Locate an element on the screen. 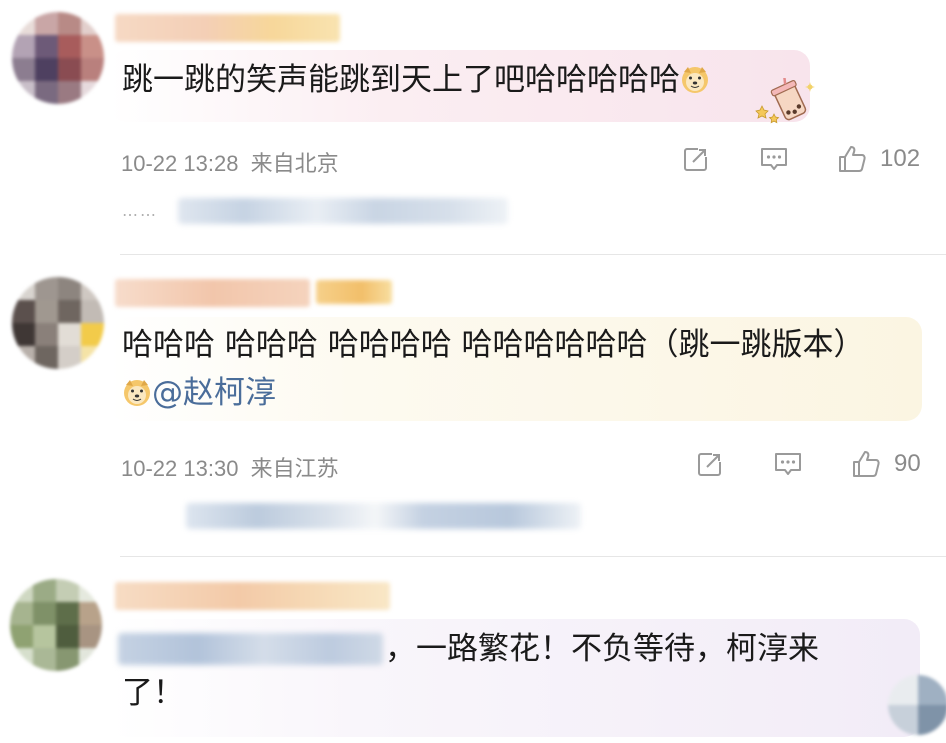 The width and height of the screenshot is (946, 743). comment-text-line2: @赵柯淳 is located at coordinates (493, 393).